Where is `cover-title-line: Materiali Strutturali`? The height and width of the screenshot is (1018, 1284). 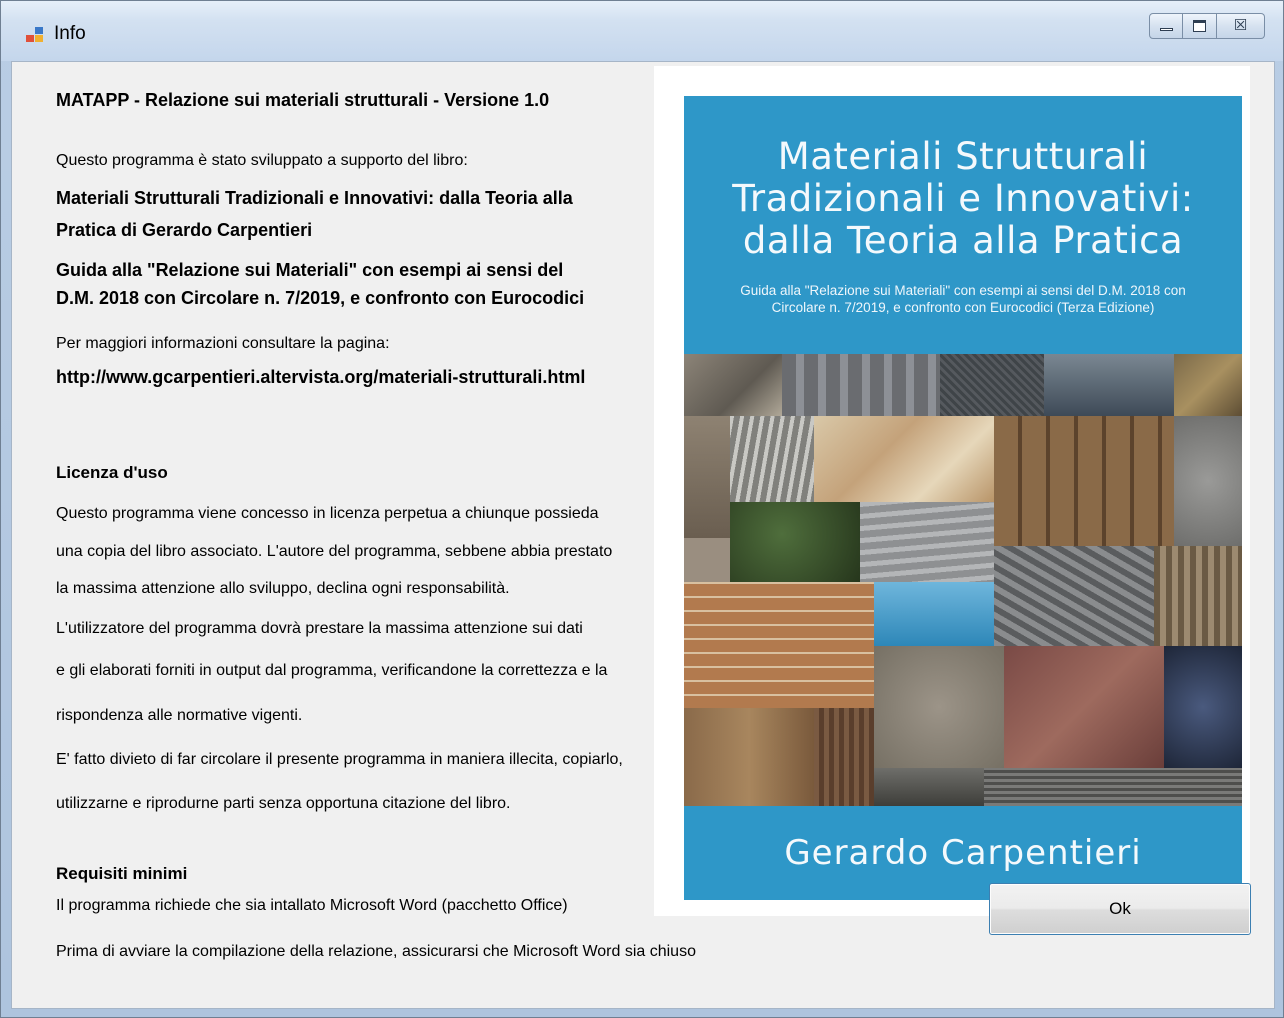 cover-title-line: Materiali Strutturali is located at coordinates (963, 156).